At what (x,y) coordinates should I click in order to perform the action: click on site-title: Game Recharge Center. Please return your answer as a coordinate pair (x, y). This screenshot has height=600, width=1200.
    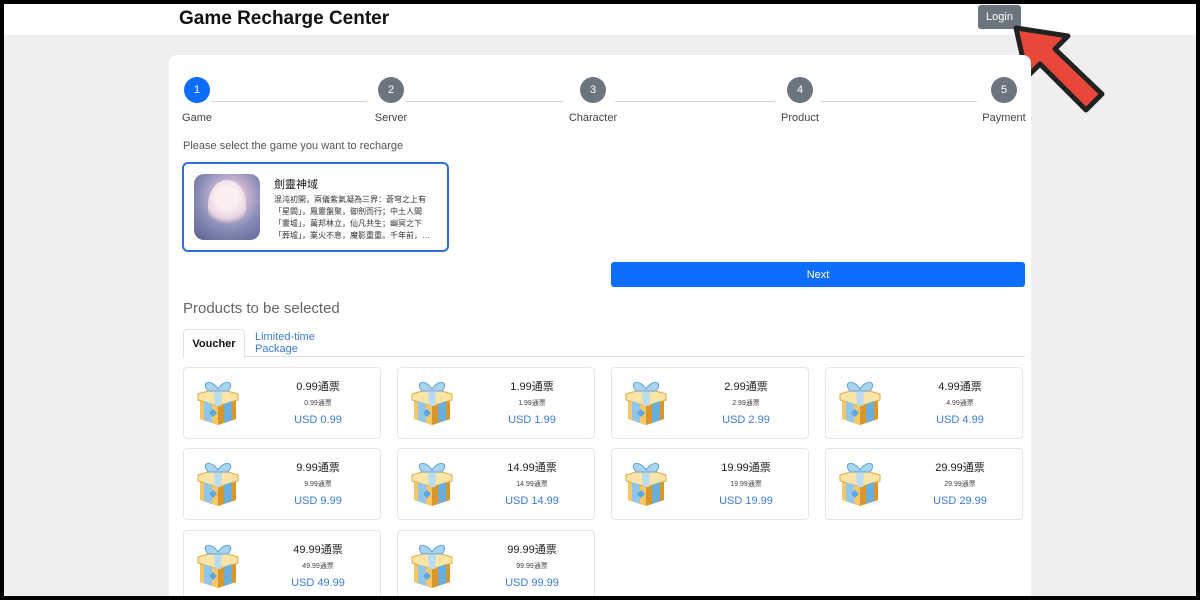
    Looking at the image, I should click on (284, 18).